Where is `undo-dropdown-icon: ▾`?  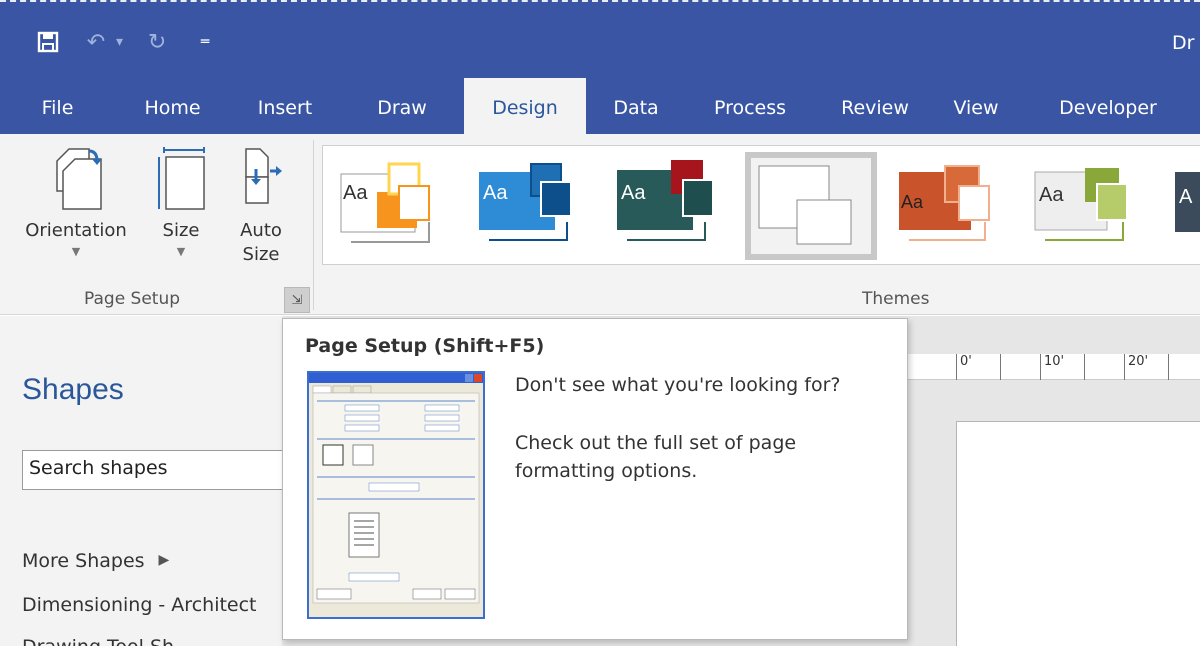
undo-dropdown-icon: ▾ is located at coordinates (119, 42).